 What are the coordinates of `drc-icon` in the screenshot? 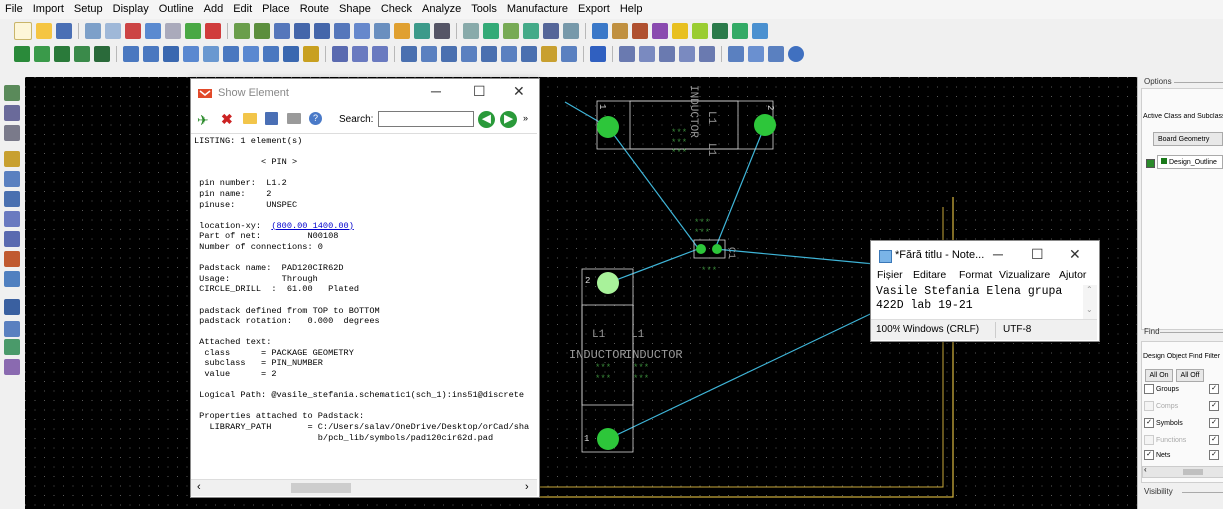 It's located at (551, 31).